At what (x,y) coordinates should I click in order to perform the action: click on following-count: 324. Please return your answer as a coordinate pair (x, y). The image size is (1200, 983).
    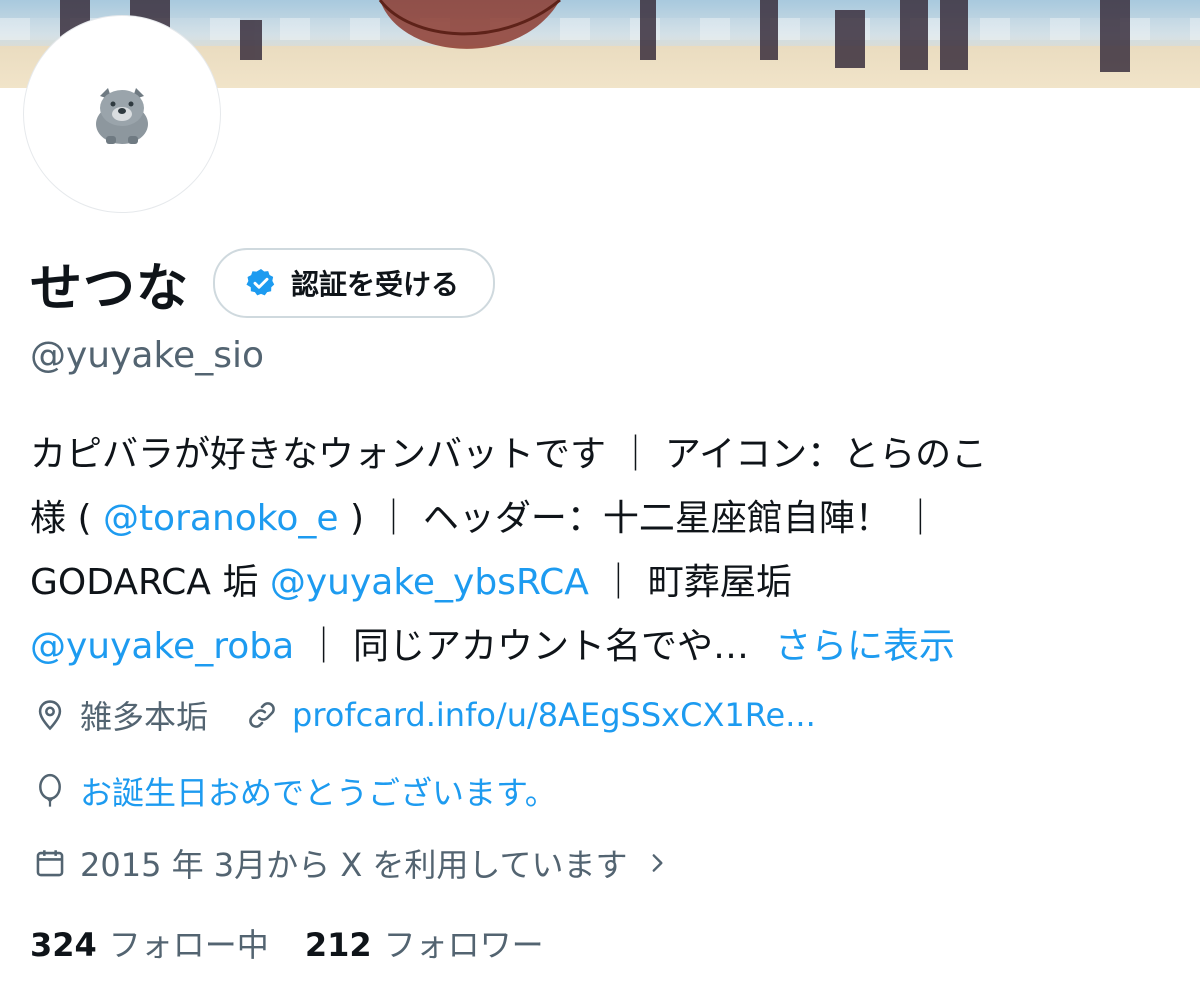
    Looking at the image, I should click on (63, 945).